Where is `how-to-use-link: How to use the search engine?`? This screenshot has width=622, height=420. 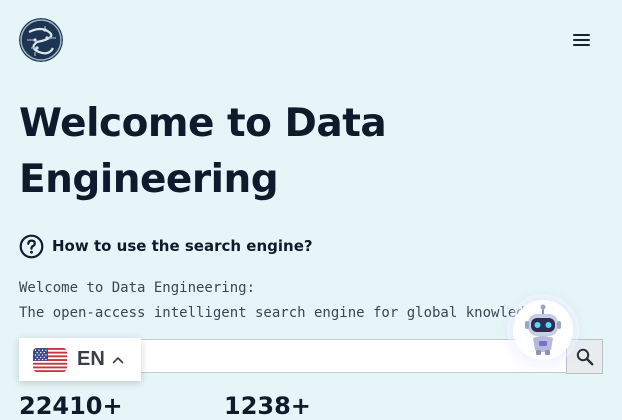 how-to-use-link: How to use the search engine? is located at coordinates (166, 246).